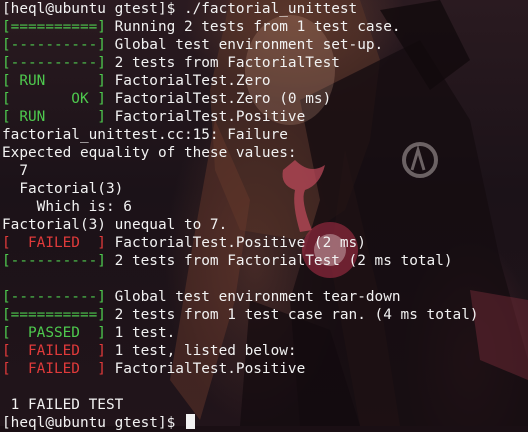  Describe the element at coordinates (235, 243) in the screenshot. I see `terminal-line-text: FactorialTest.Positive (2 ms)` at that location.